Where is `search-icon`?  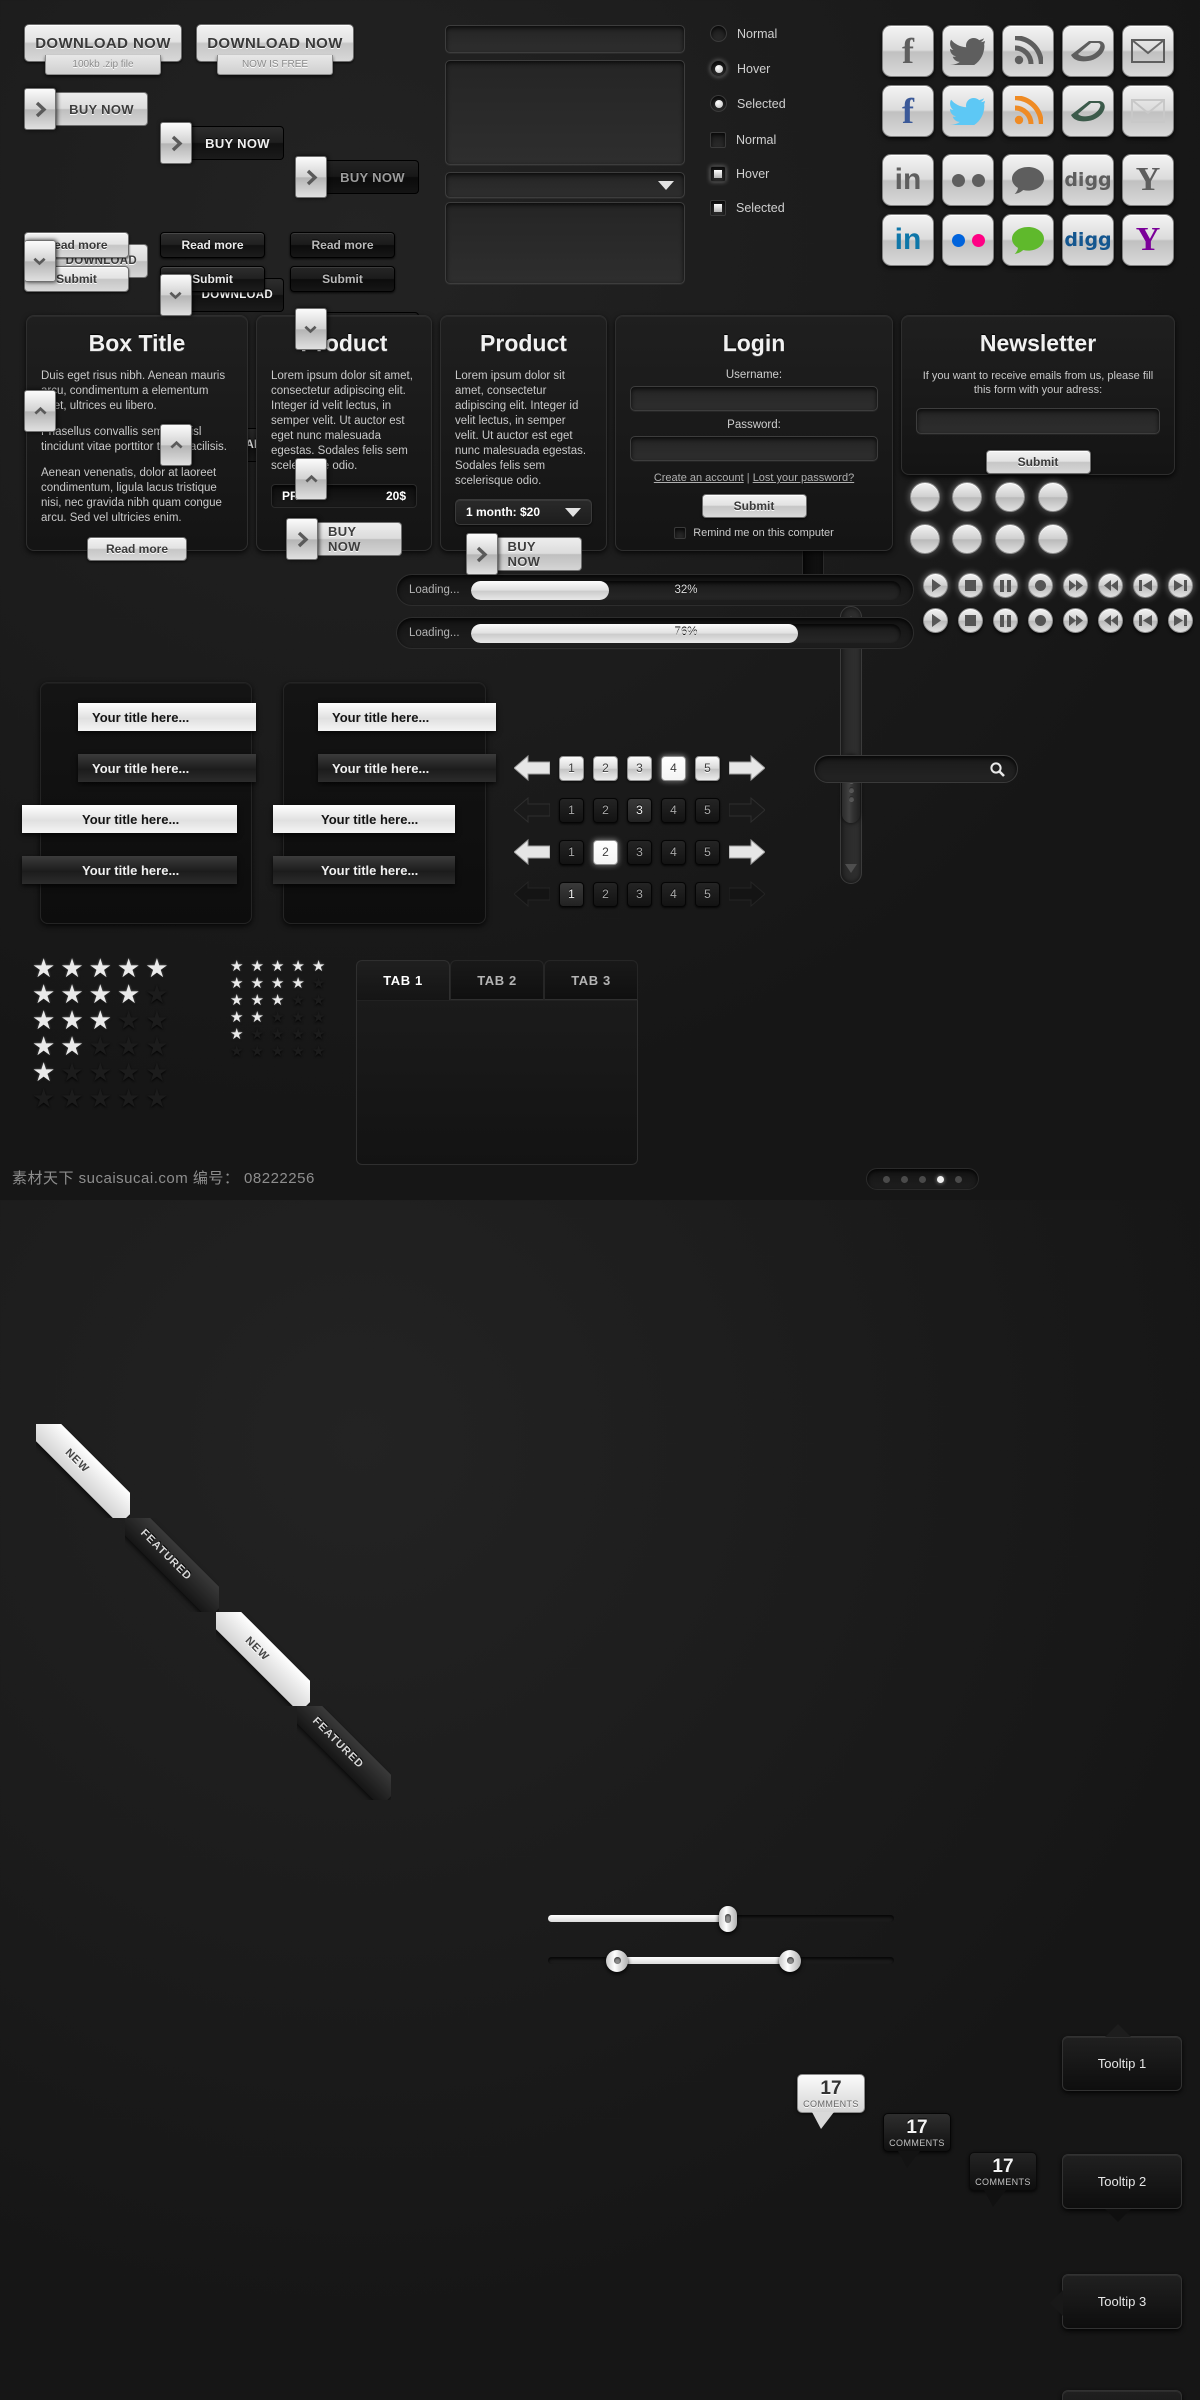 search-icon is located at coordinates (997, 769).